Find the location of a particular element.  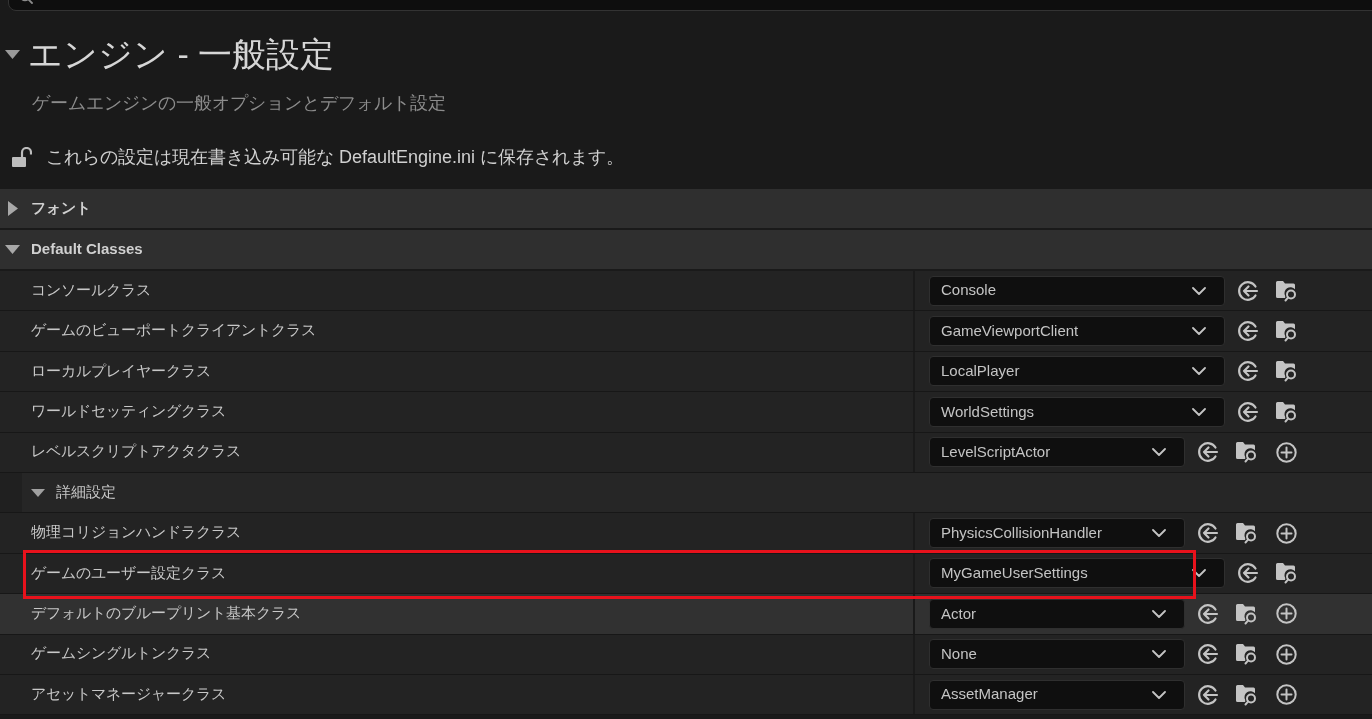

class-dropdown: PhysicsCollisionHandler is located at coordinates (1057, 533).